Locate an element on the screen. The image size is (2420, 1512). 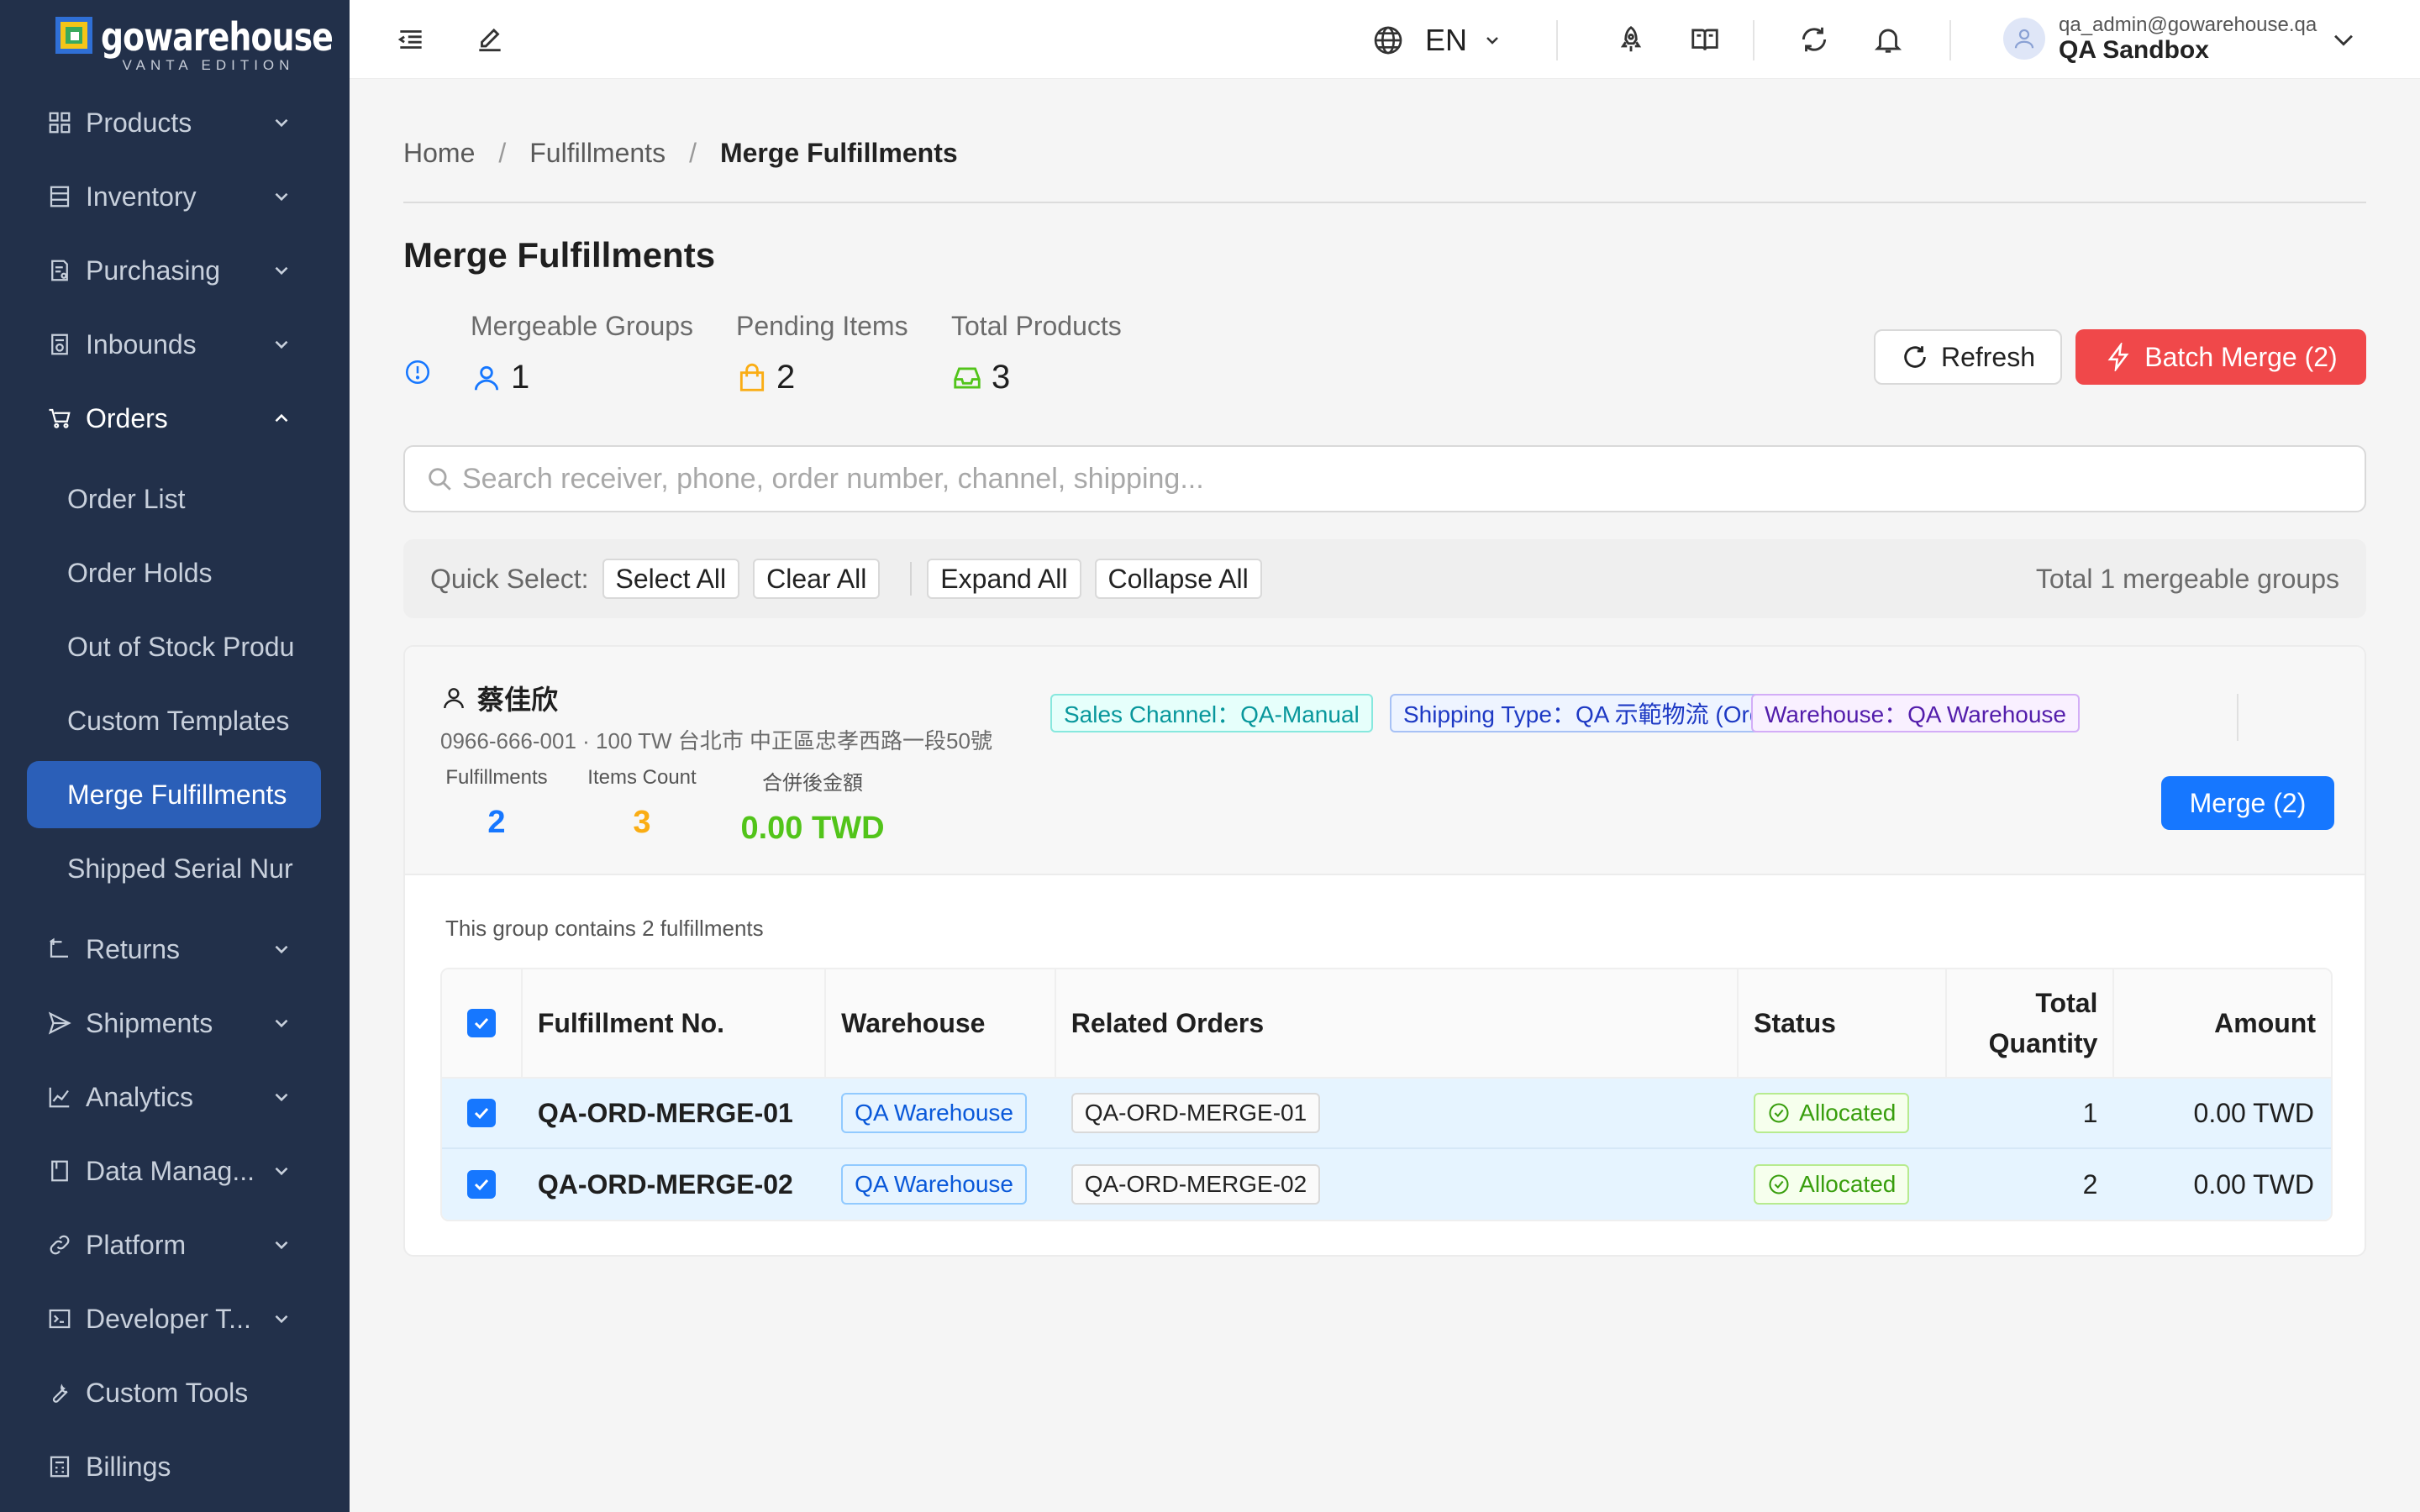
link-icon is located at coordinates (60, 1245).